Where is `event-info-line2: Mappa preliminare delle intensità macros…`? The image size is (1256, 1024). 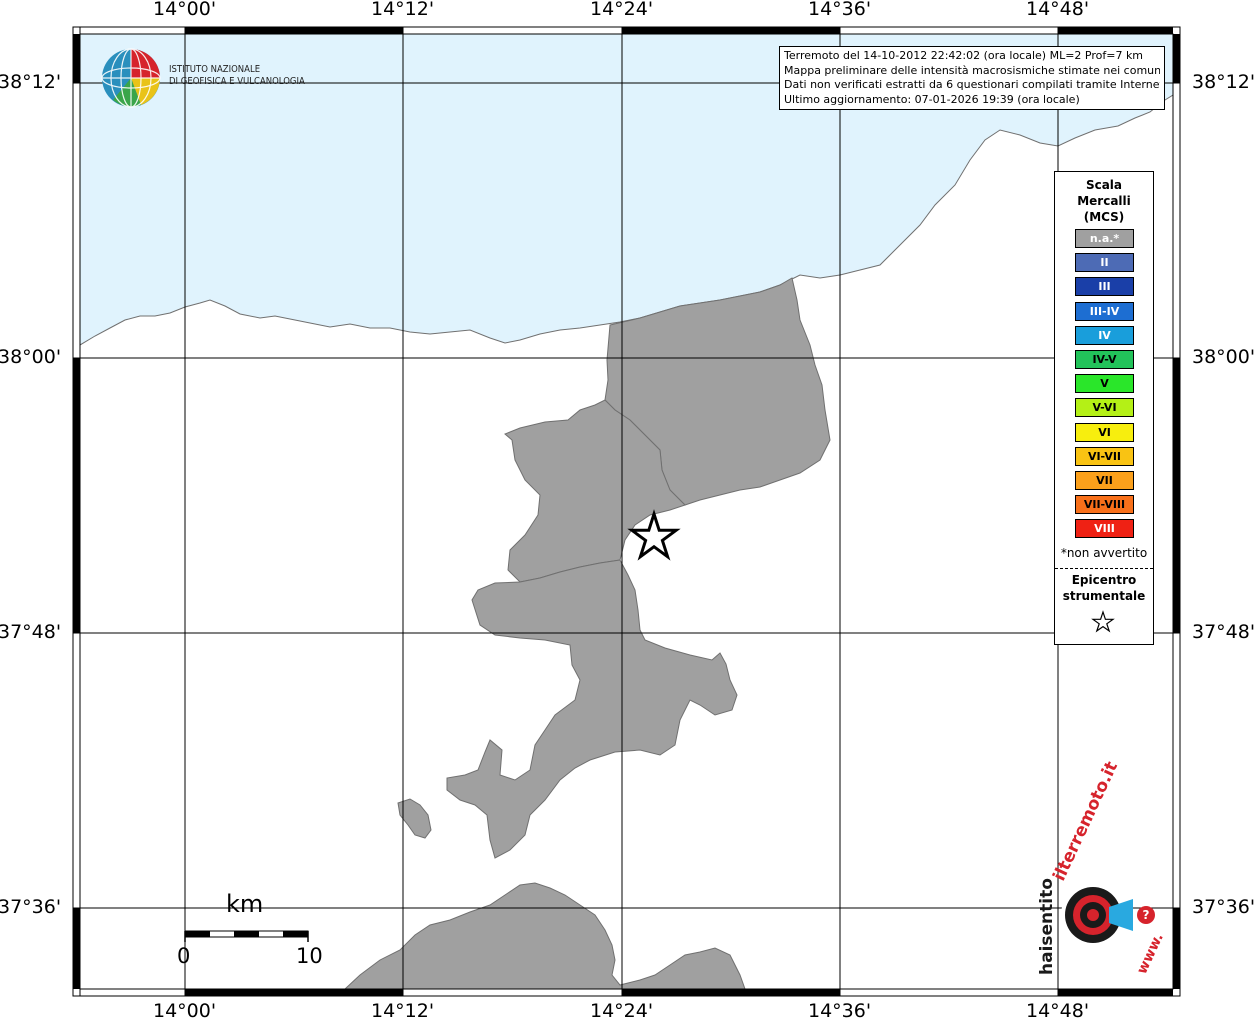
event-info-line2: Mappa preliminare delle intensità macros… is located at coordinates (972, 70).